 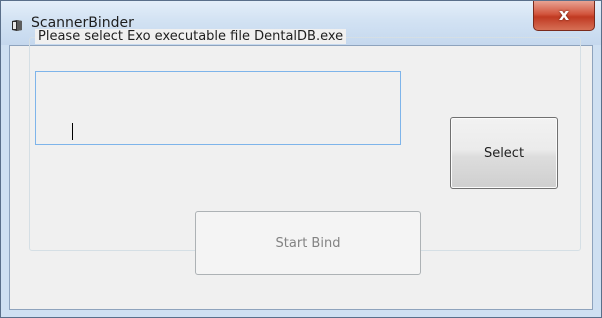 I want to click on select-button: Select, so click(x=504, y=153).